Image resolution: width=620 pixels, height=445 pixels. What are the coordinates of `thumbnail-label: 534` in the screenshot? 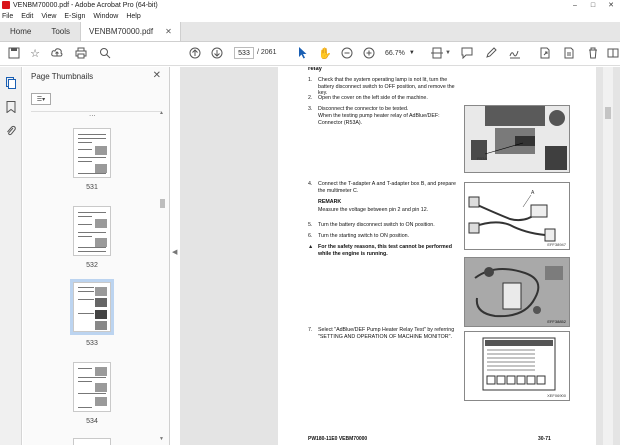 It's located at (92, 421).